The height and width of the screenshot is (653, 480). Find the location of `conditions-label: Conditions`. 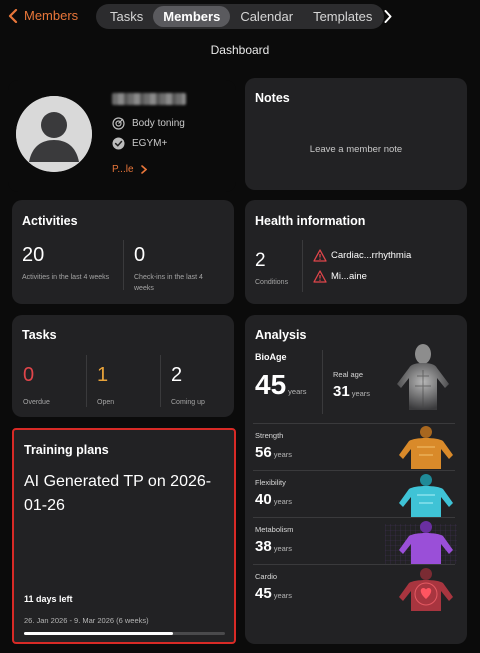

conditions-label: Conditions is located at coordinates (272, 282).